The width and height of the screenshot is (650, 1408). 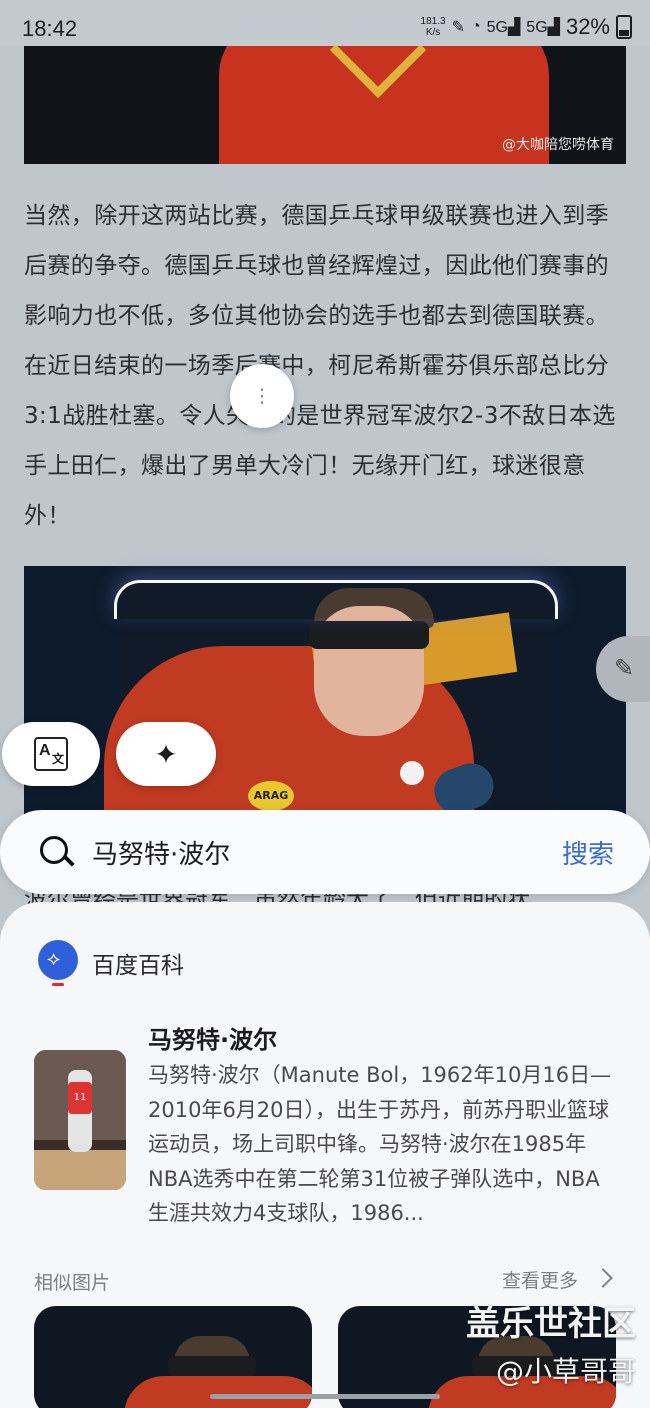 What do you see at coordinates (161, 852) in the screenshot?
I see `search-query: 马努特·波尔` at bounding box center [161, 852].